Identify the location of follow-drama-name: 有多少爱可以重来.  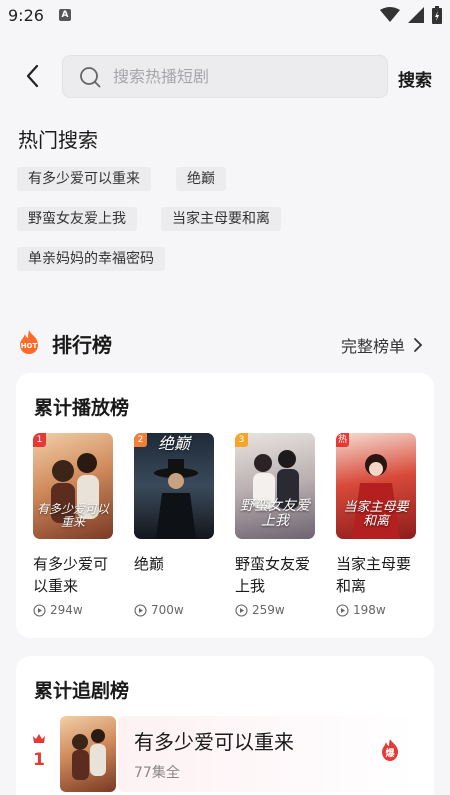
(214, 742).